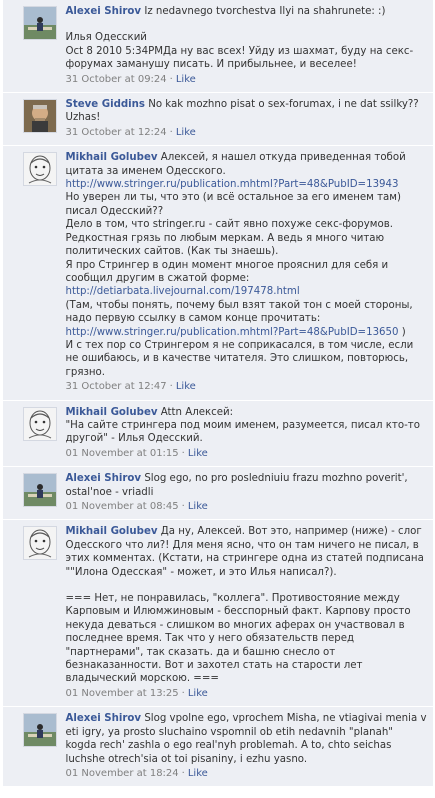  I want to click on comment-meta: 01 November at 08:45 · Like, so click(246, 506).